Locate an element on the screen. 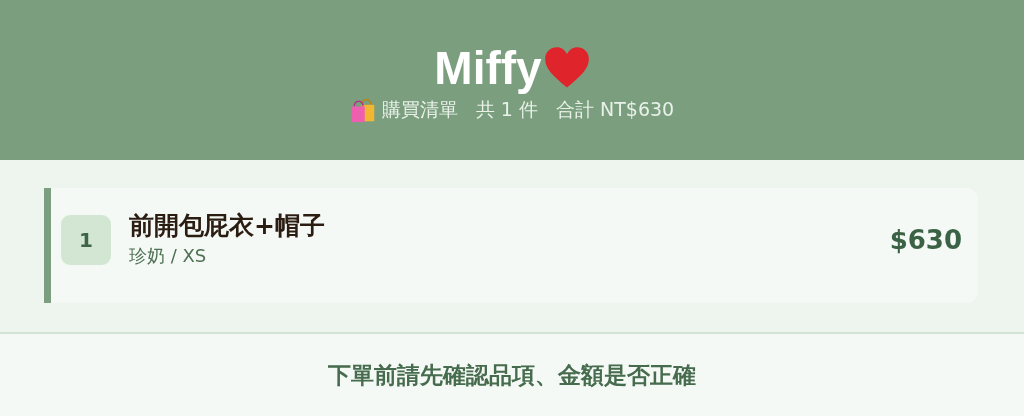  order-total: 合計 NT$630 is located at coordinates (615, 109).